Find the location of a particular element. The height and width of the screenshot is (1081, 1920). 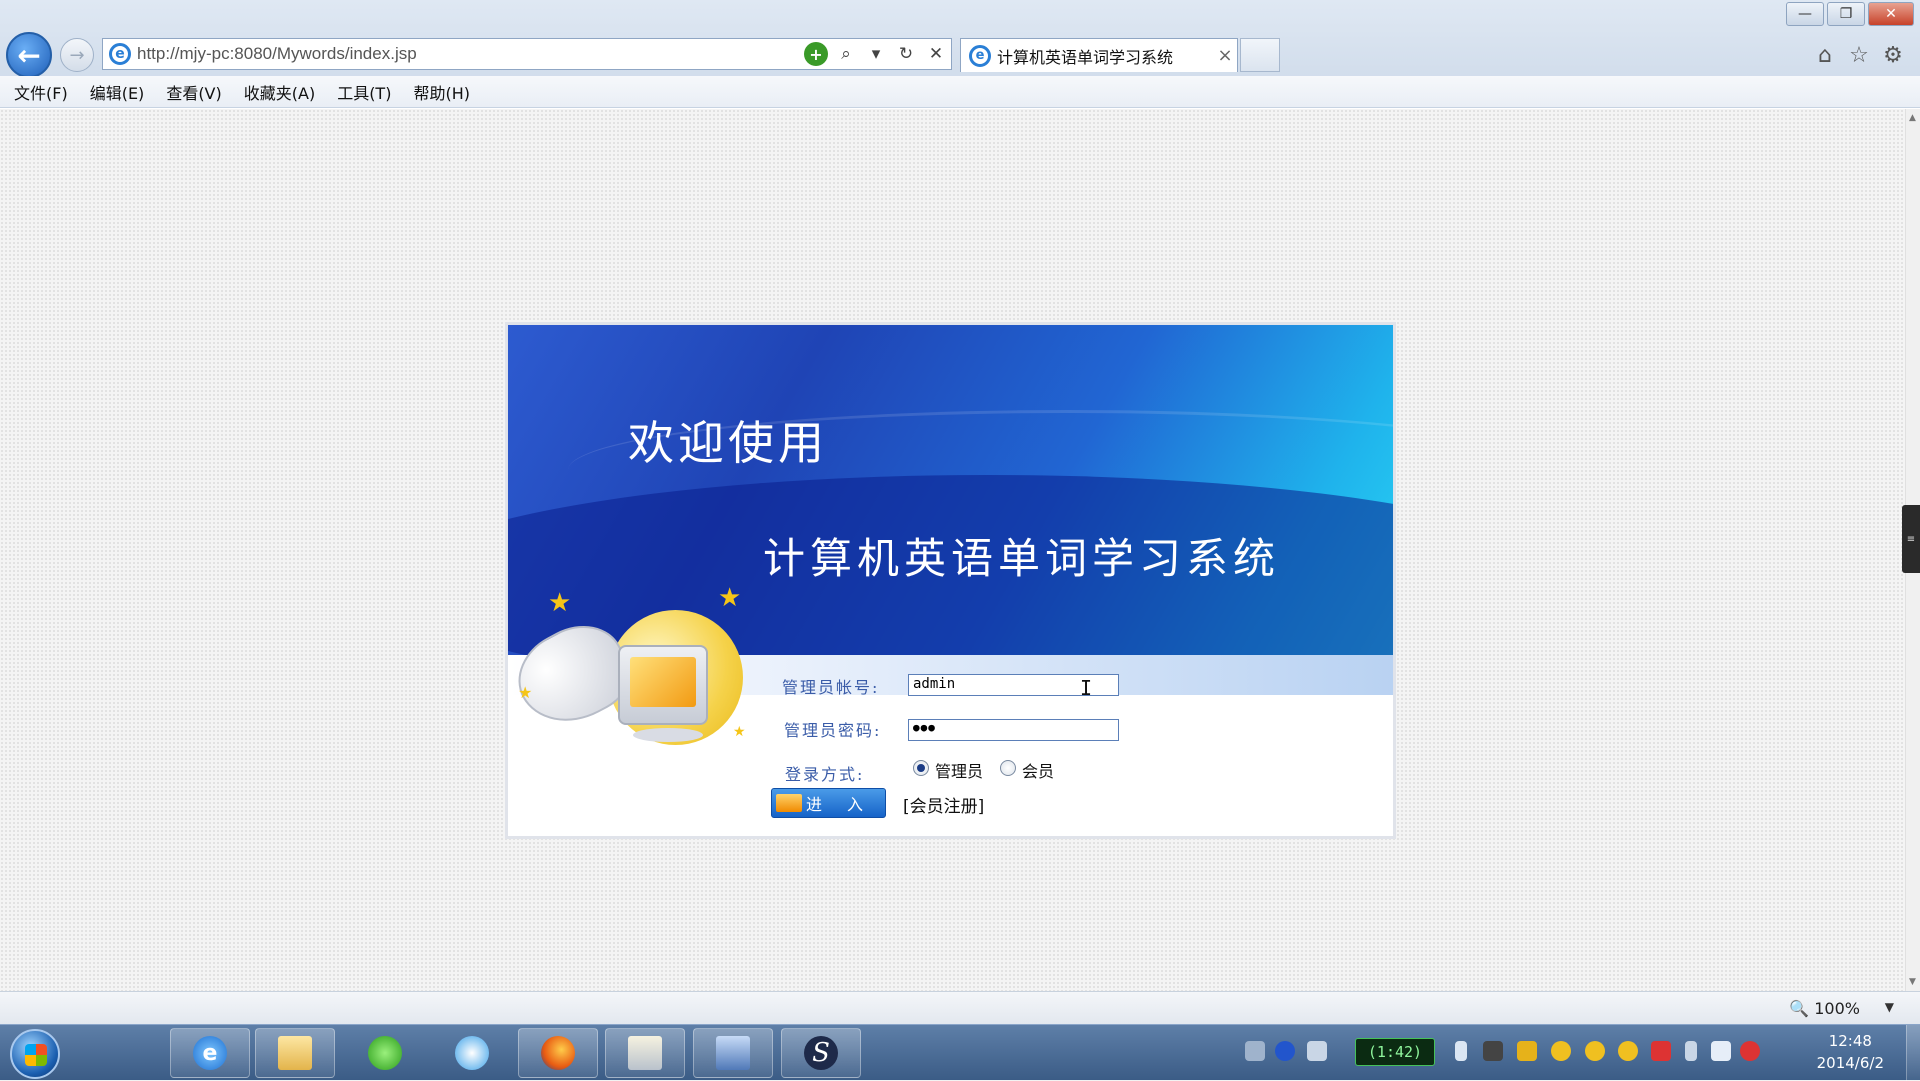

zoom-level: 🔍 100% is located at coordinates (1824, 1008).